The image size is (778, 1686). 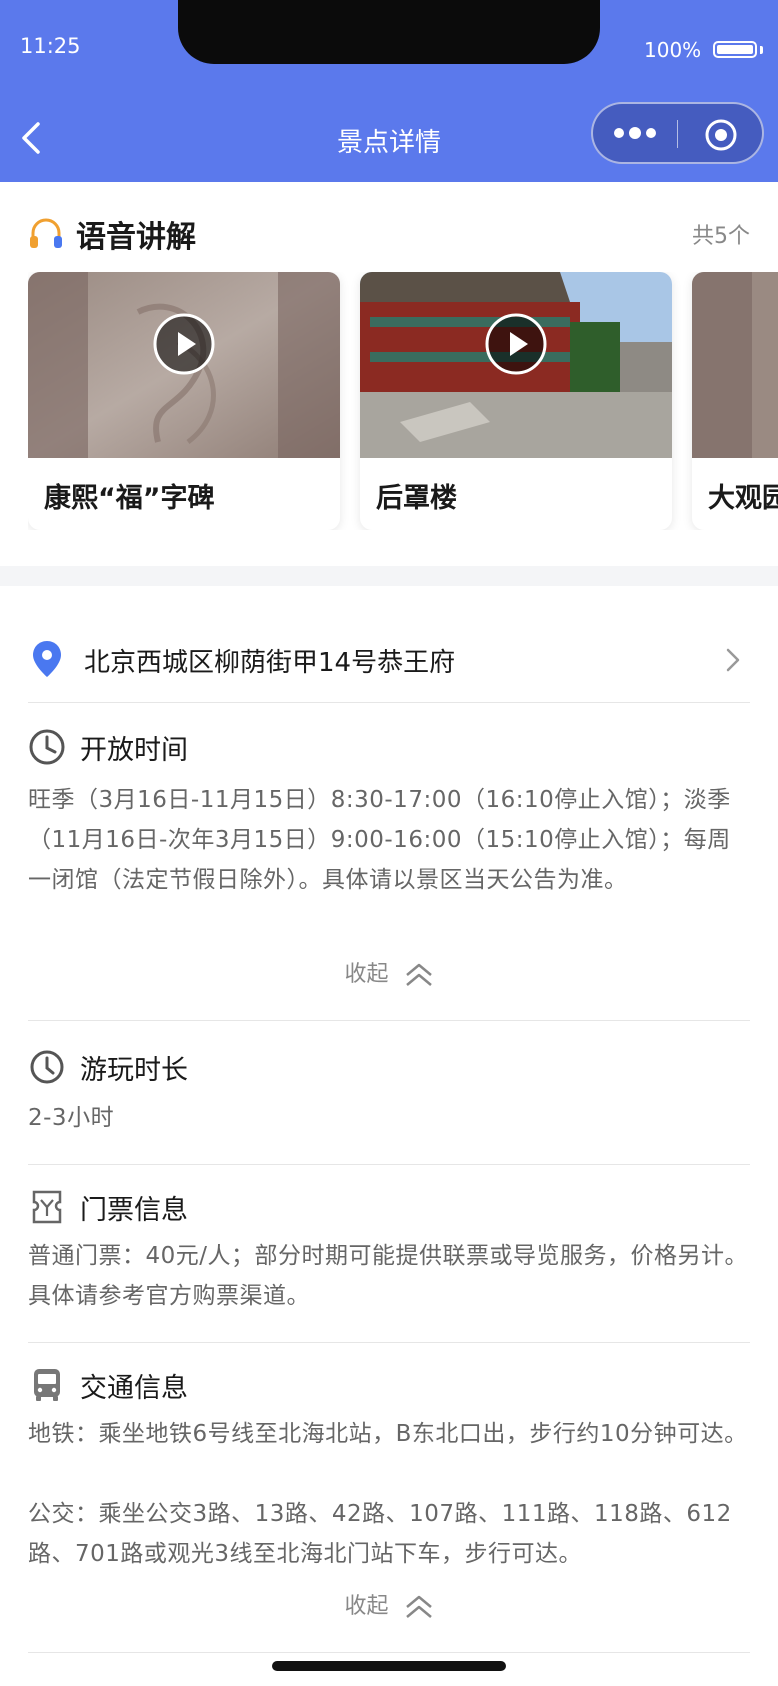 What do you see at coordinates (721, 234) in the screenshot?
I see `audio-guide-count: 共5个` at bounding box center [721, 234].